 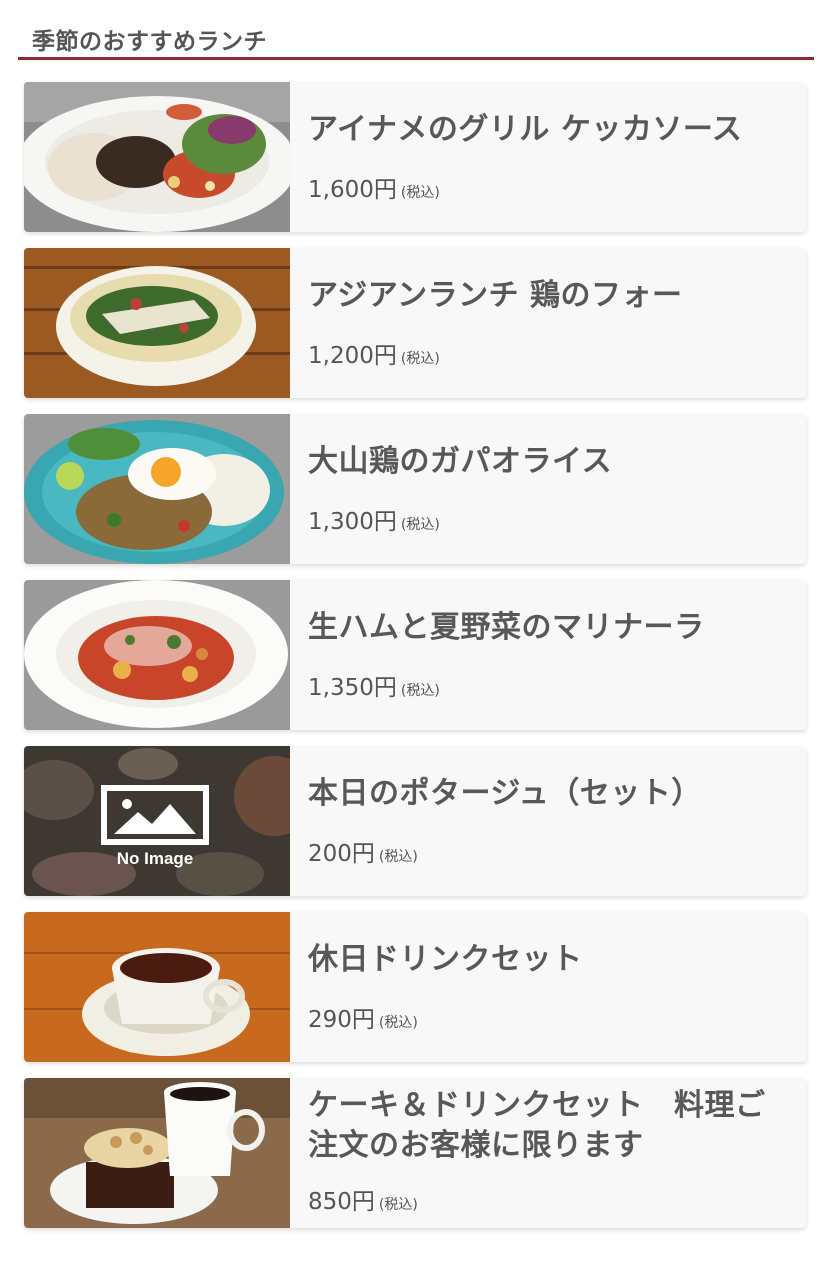 What do you see at coordinates (415, 323) in the screenshot?
I see `menu-card: アジアンランチ 鶏のフォー 1,200円 (税込)` at bounding box center [415, 323].